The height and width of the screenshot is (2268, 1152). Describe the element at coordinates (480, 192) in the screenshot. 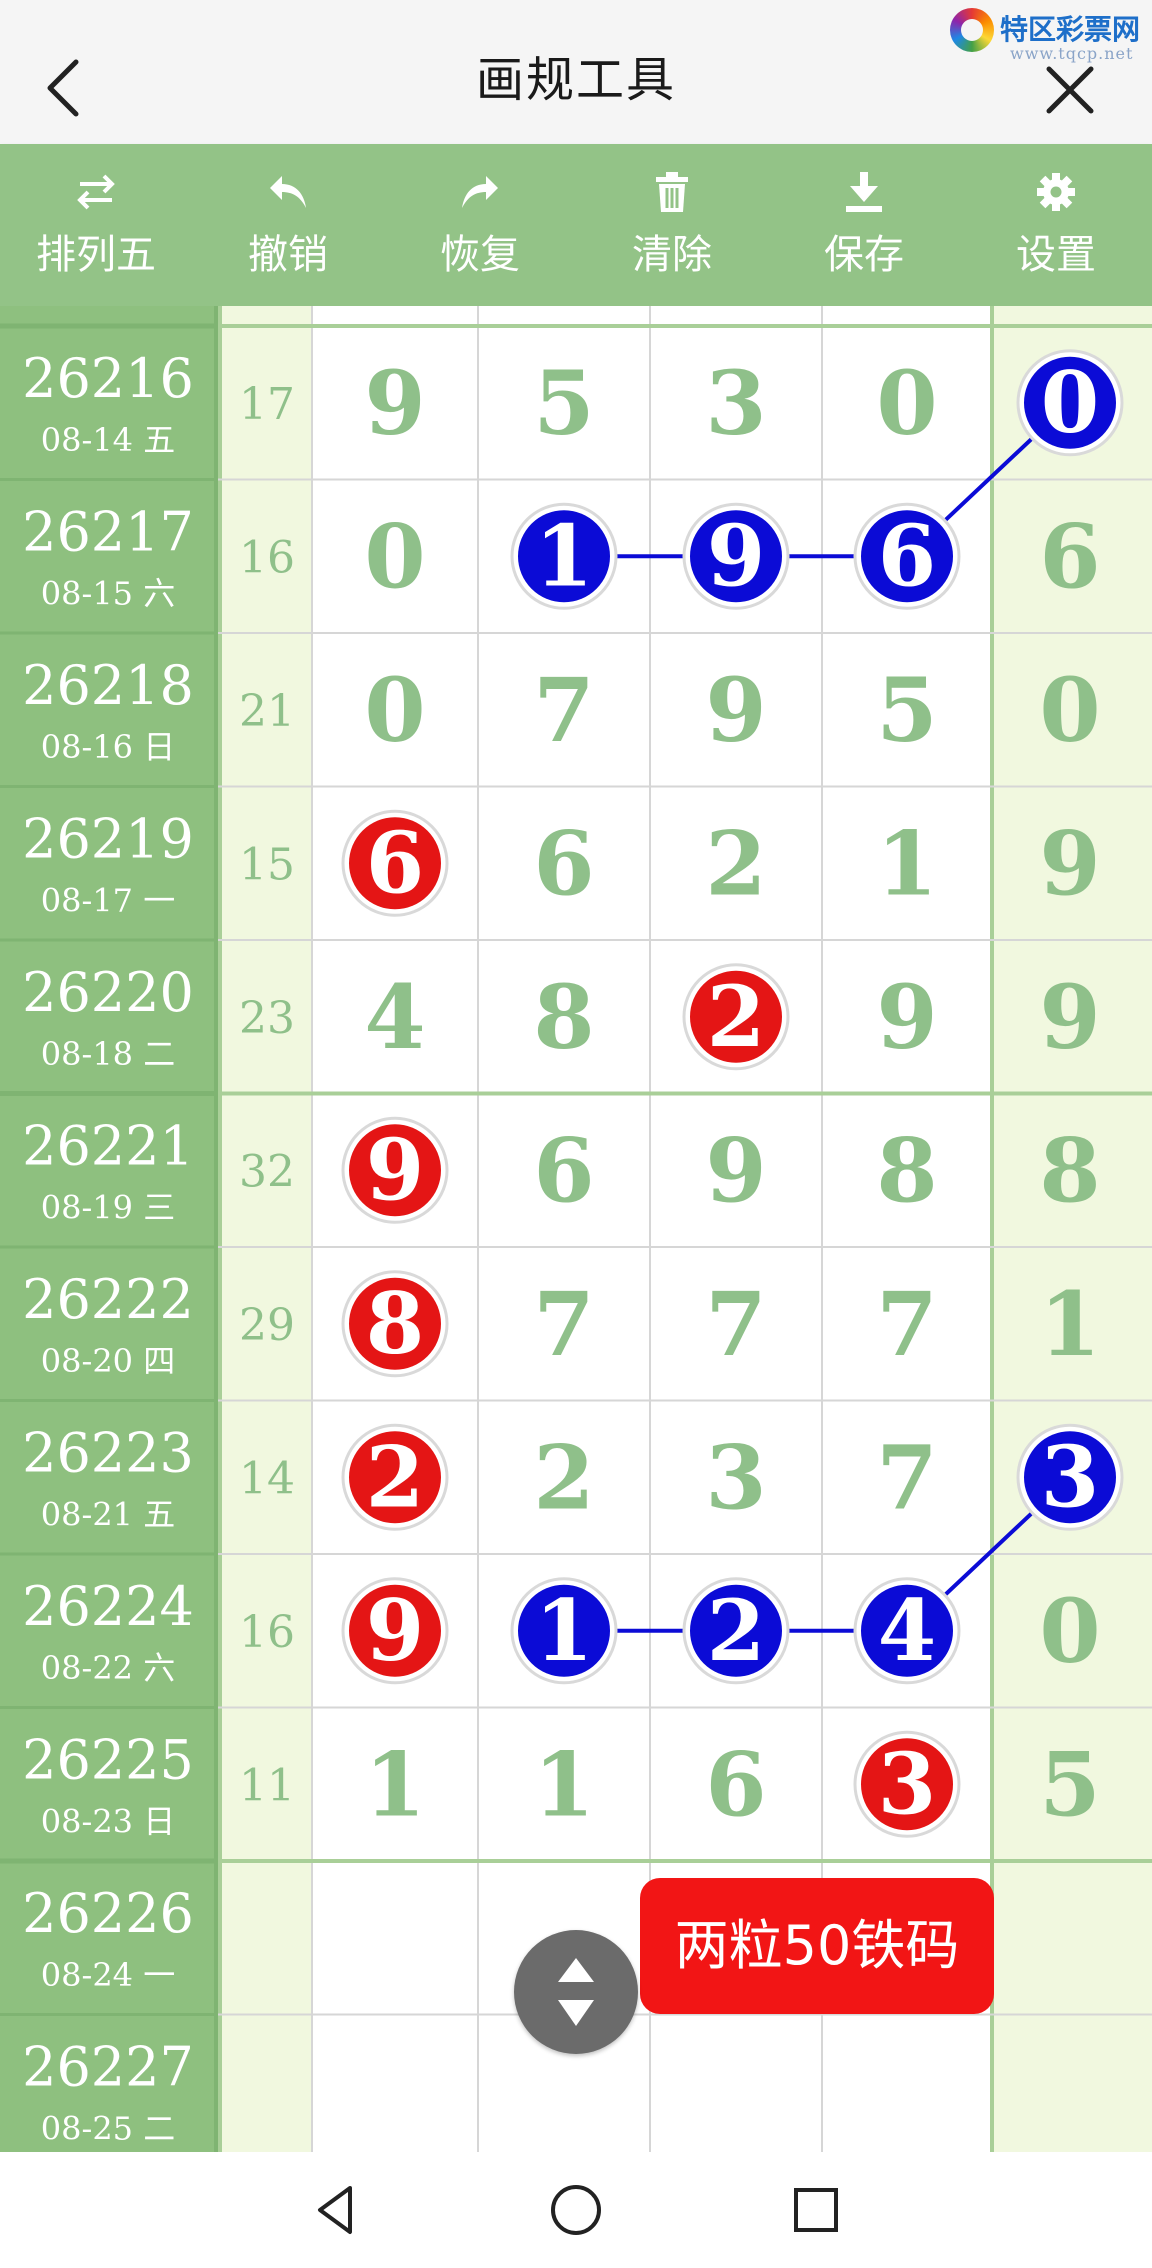

I see `redo-icon` at that location.